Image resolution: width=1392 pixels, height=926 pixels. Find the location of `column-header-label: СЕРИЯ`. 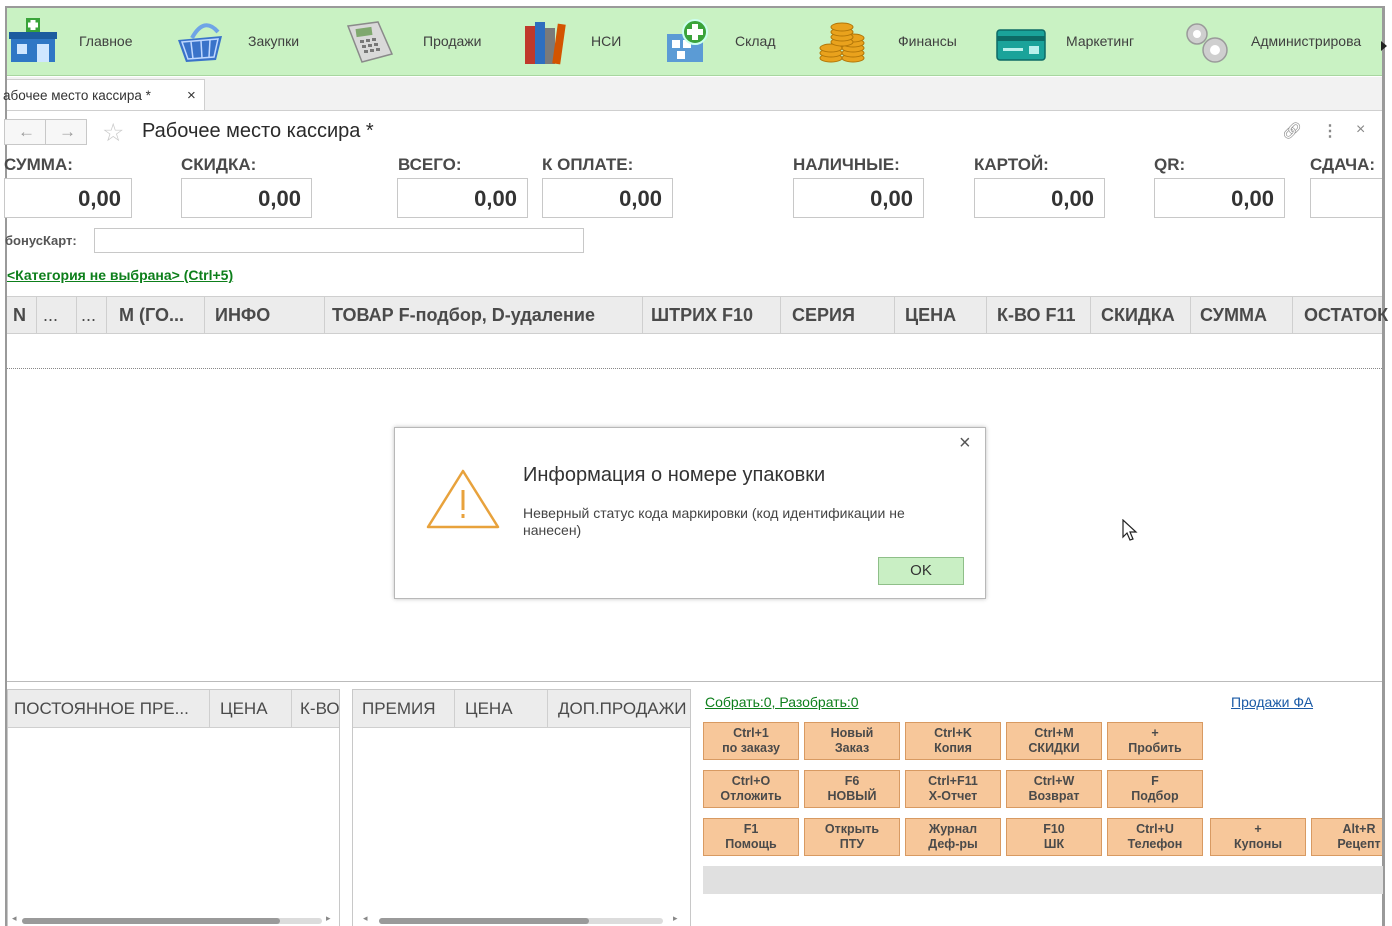

column-header-label: СЕРИЯ is located at coordinates (823, 315).